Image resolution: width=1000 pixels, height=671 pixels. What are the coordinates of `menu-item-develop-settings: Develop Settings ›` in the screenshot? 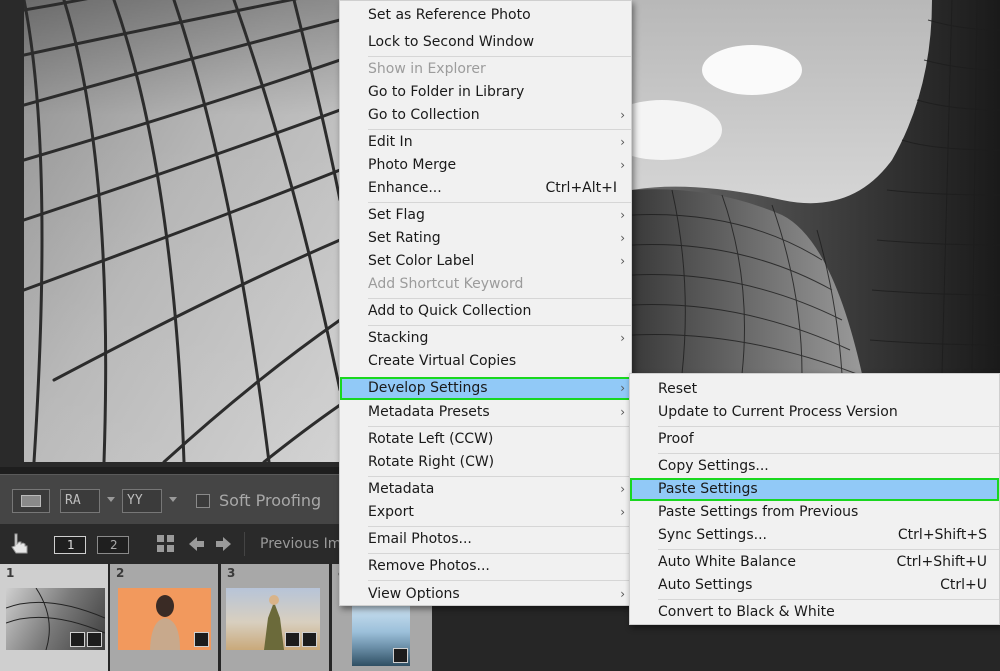 It's located at (485, 388).